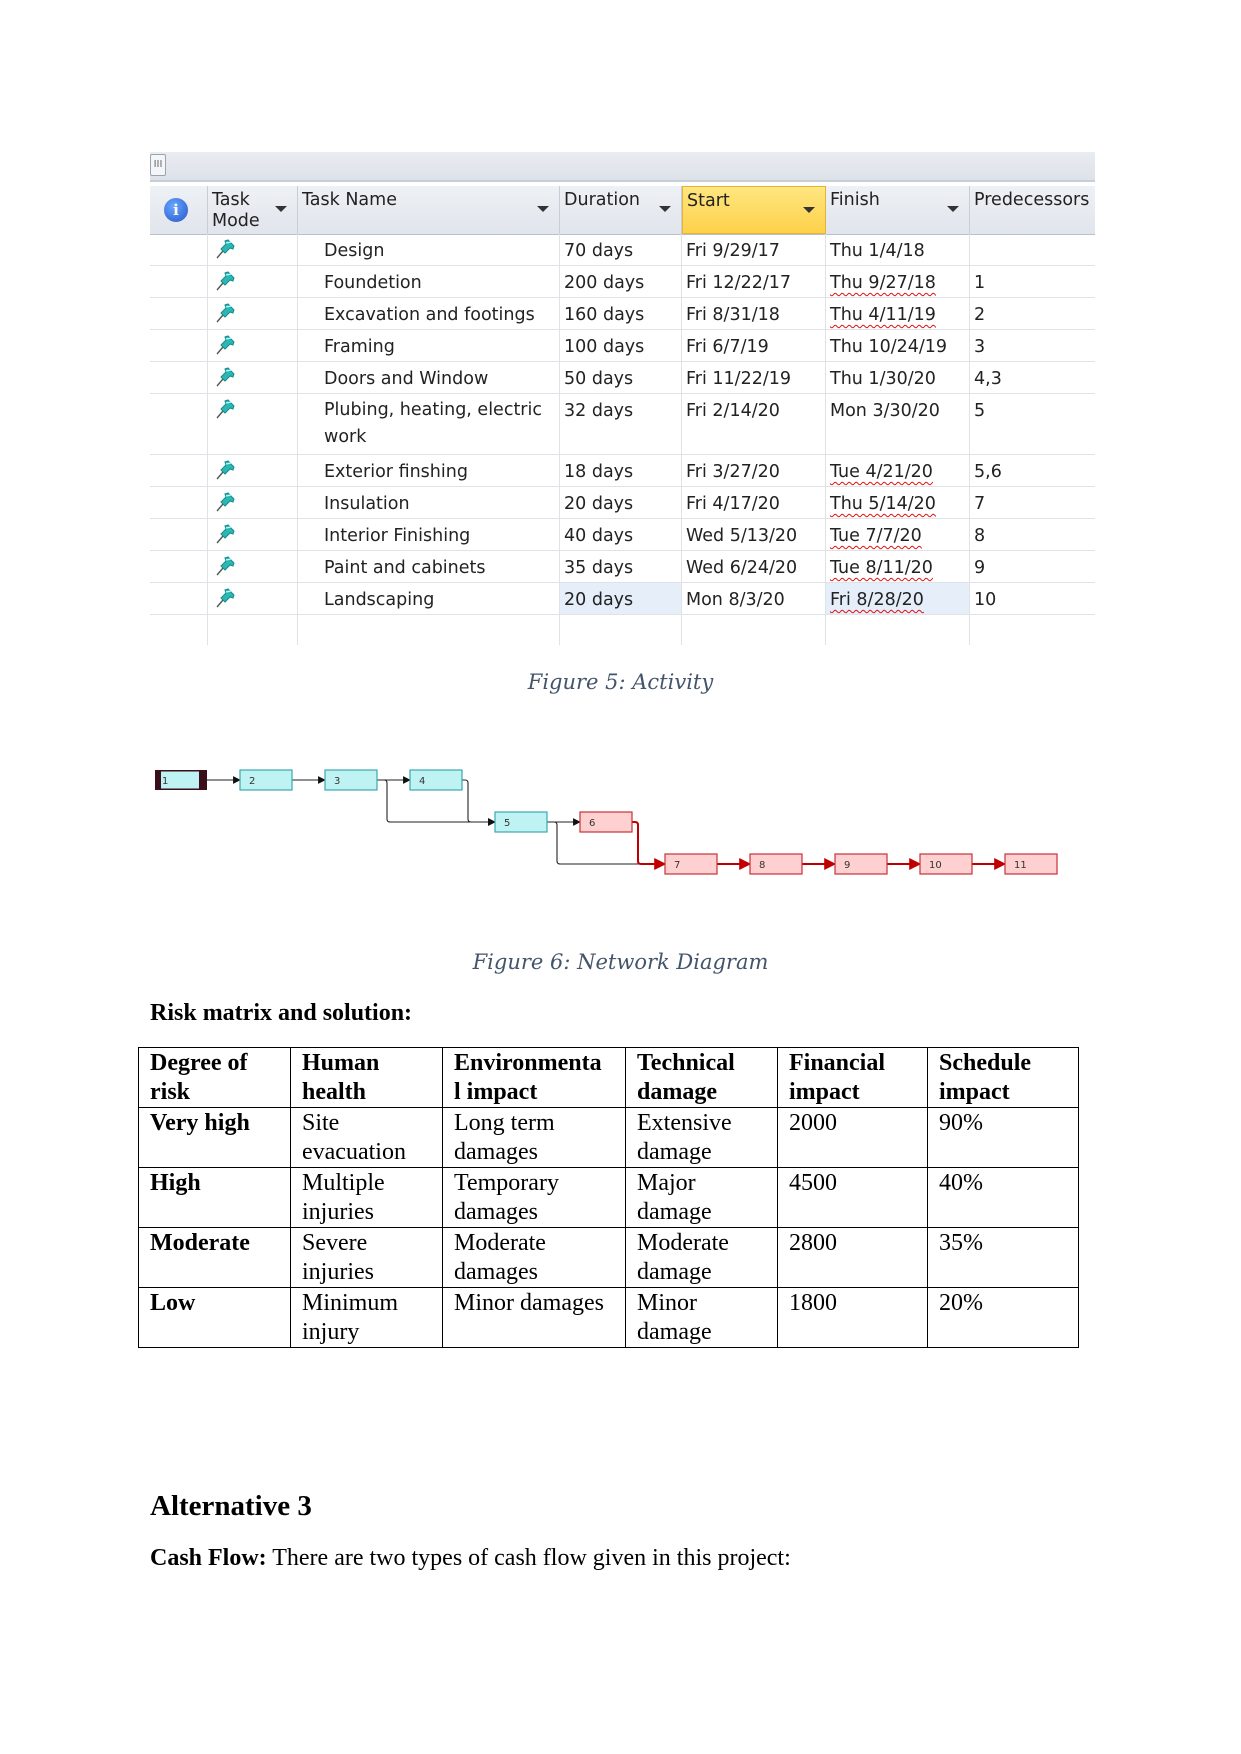 The height and width of the screenshot is (1754, 1241). I want to click on column-header-task-name: Task Name, so click(429, 210).